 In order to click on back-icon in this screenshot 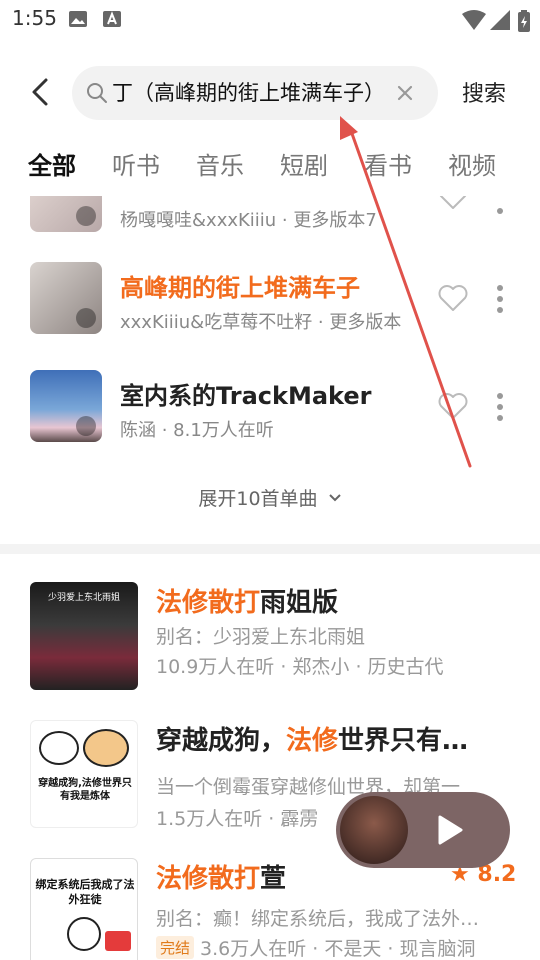, I will do `click(40, 92)`.